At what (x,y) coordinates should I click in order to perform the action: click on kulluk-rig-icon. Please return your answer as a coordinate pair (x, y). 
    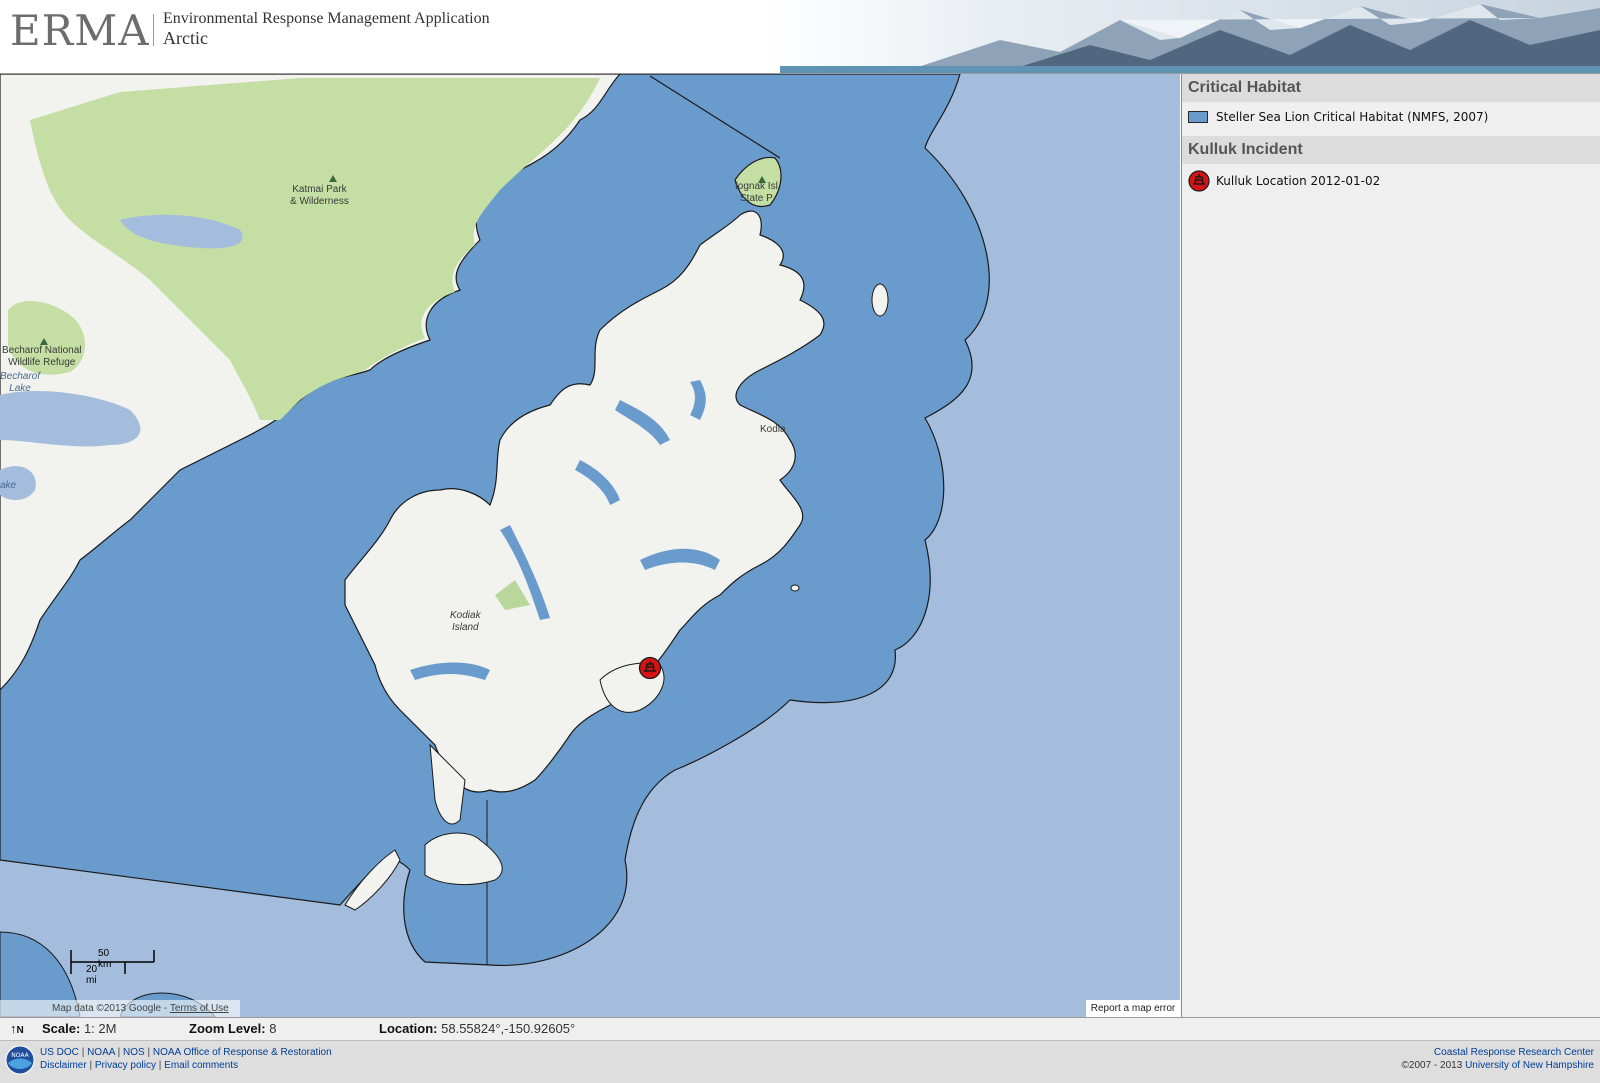
    Looking at the image, I should click on (1199, 181).